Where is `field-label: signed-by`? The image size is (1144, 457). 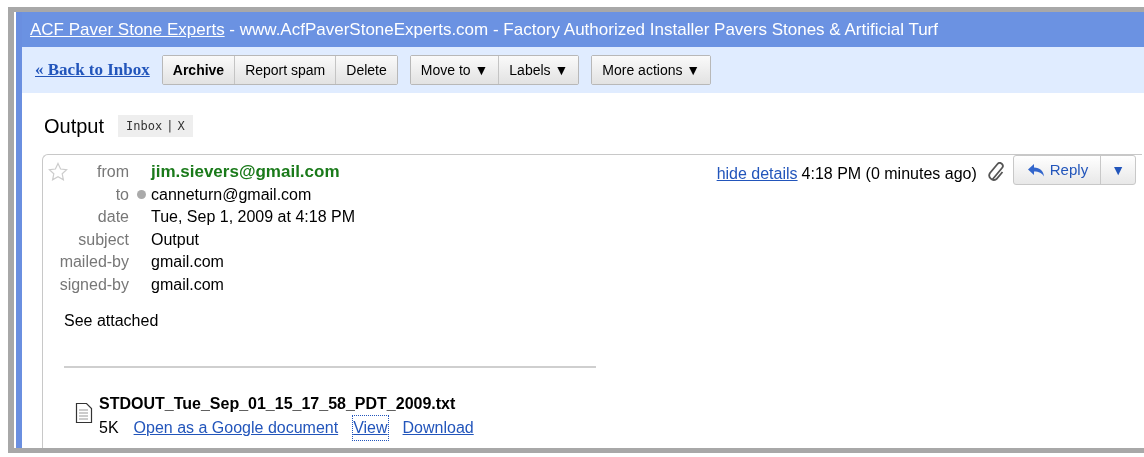 field-label: signed-by is located at coordinates (94, 284).